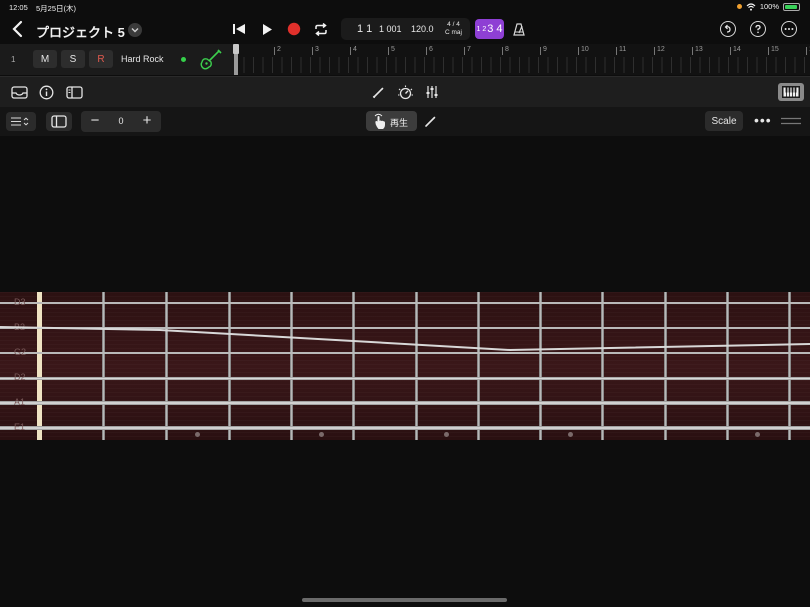  I want to click on play-mode-button: 再生, so click(391, 121).